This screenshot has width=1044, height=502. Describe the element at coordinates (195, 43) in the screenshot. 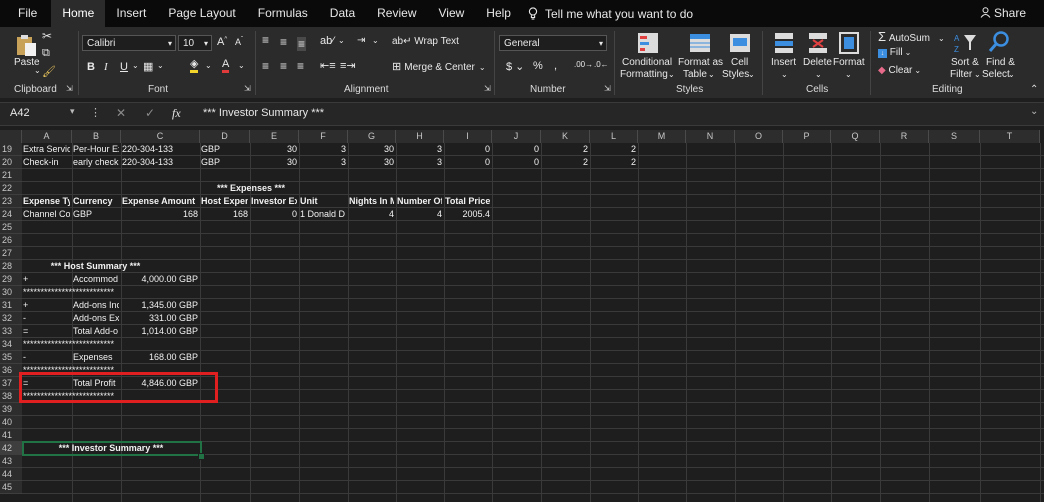

I see `font-size-select: 10 ▾` at that location.